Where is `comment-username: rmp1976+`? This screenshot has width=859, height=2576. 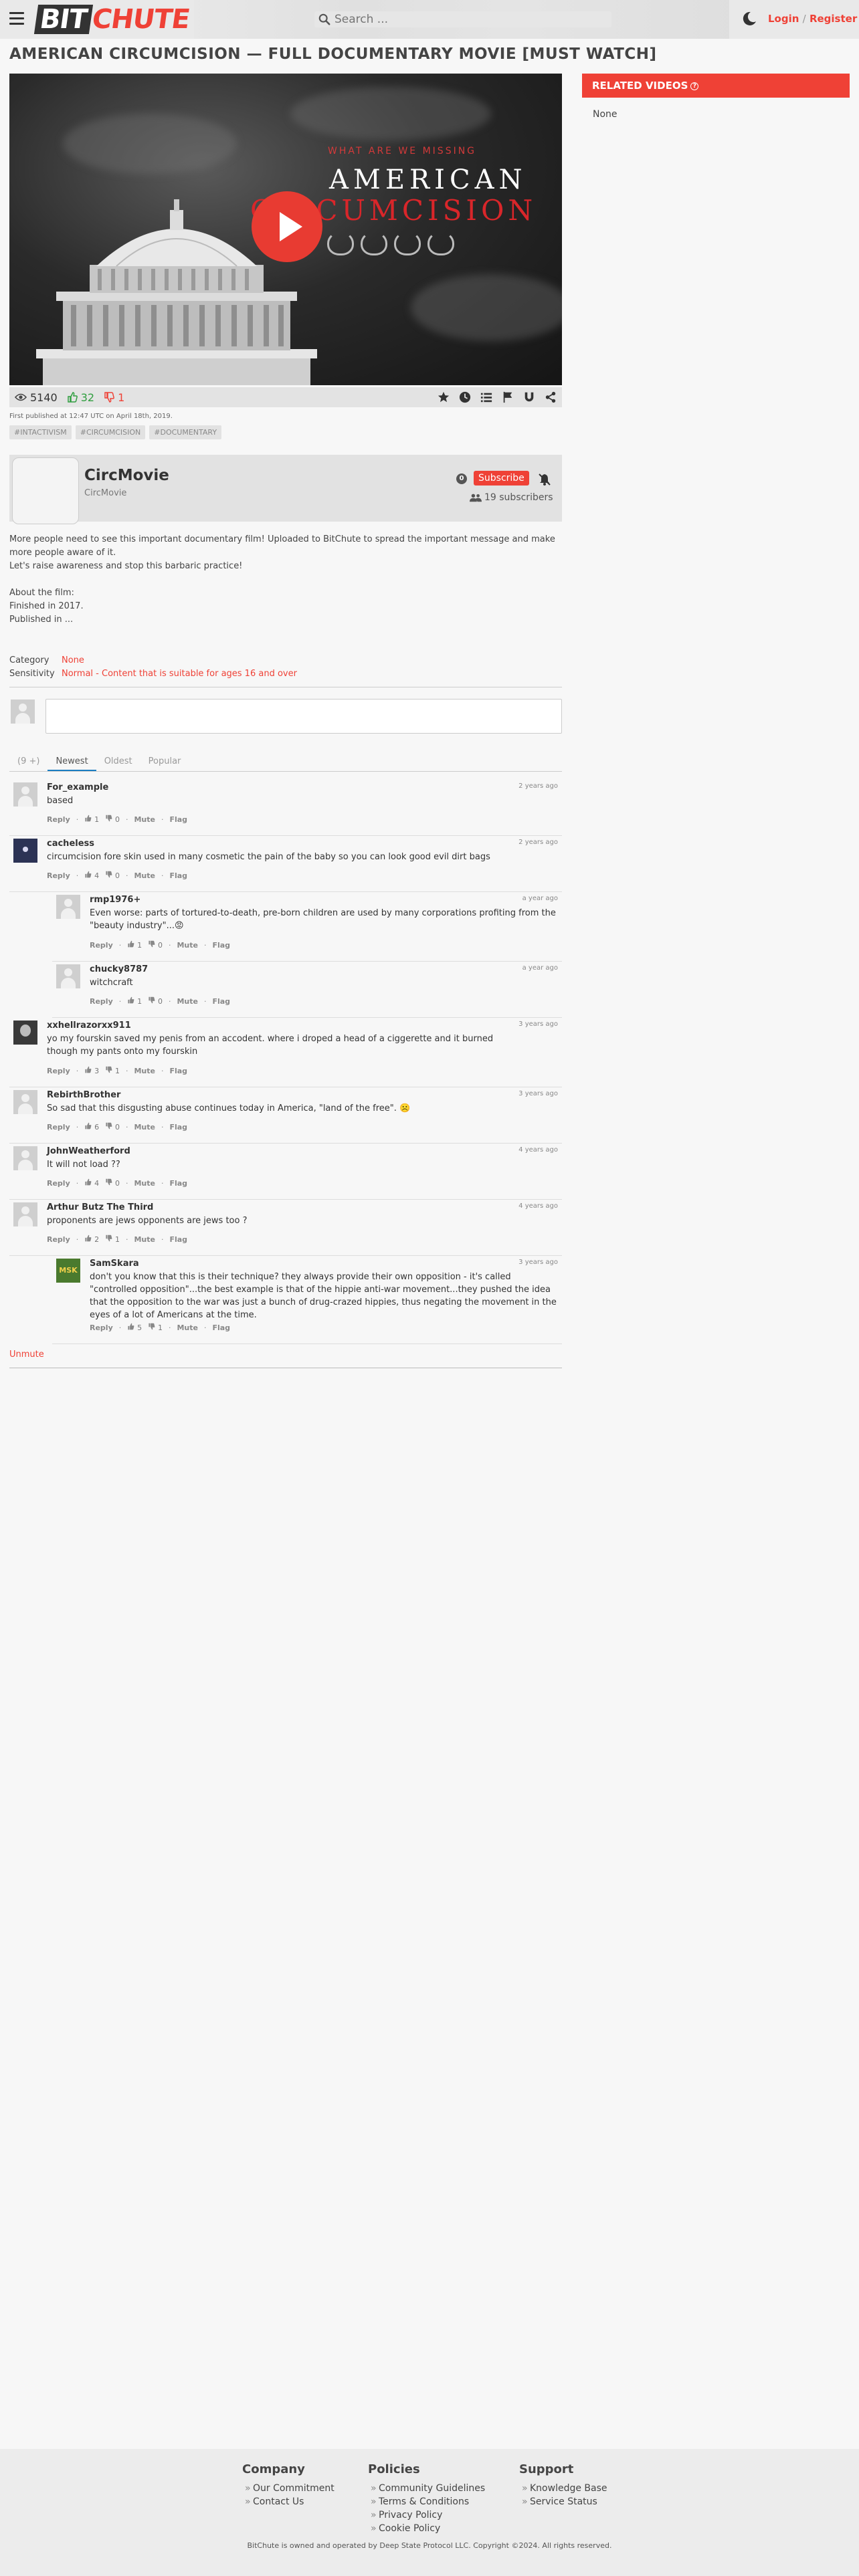 comment-username: rmp1976+ is located at coordinates (115, 900).